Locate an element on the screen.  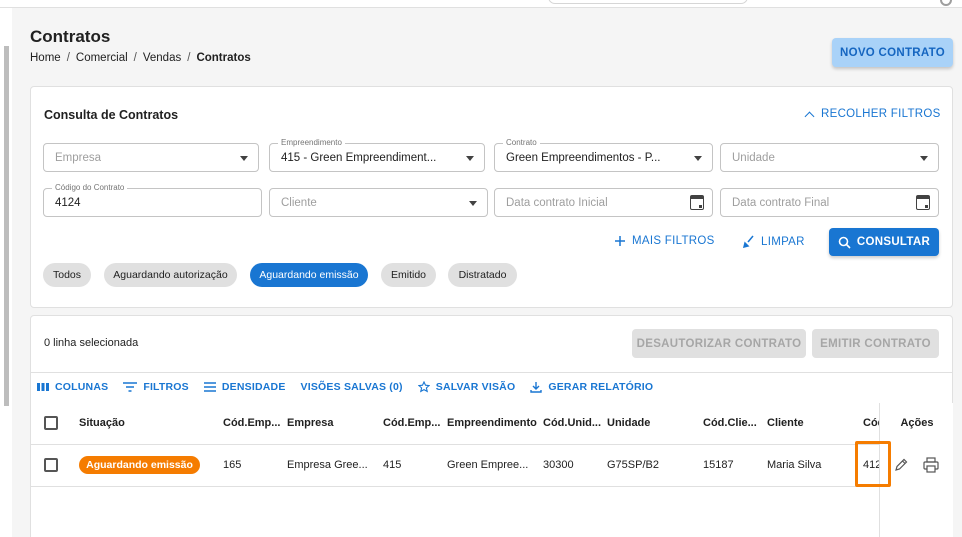
saved-views-label: VISÕES SALVAS (0) is located at coordinates (351, 386).